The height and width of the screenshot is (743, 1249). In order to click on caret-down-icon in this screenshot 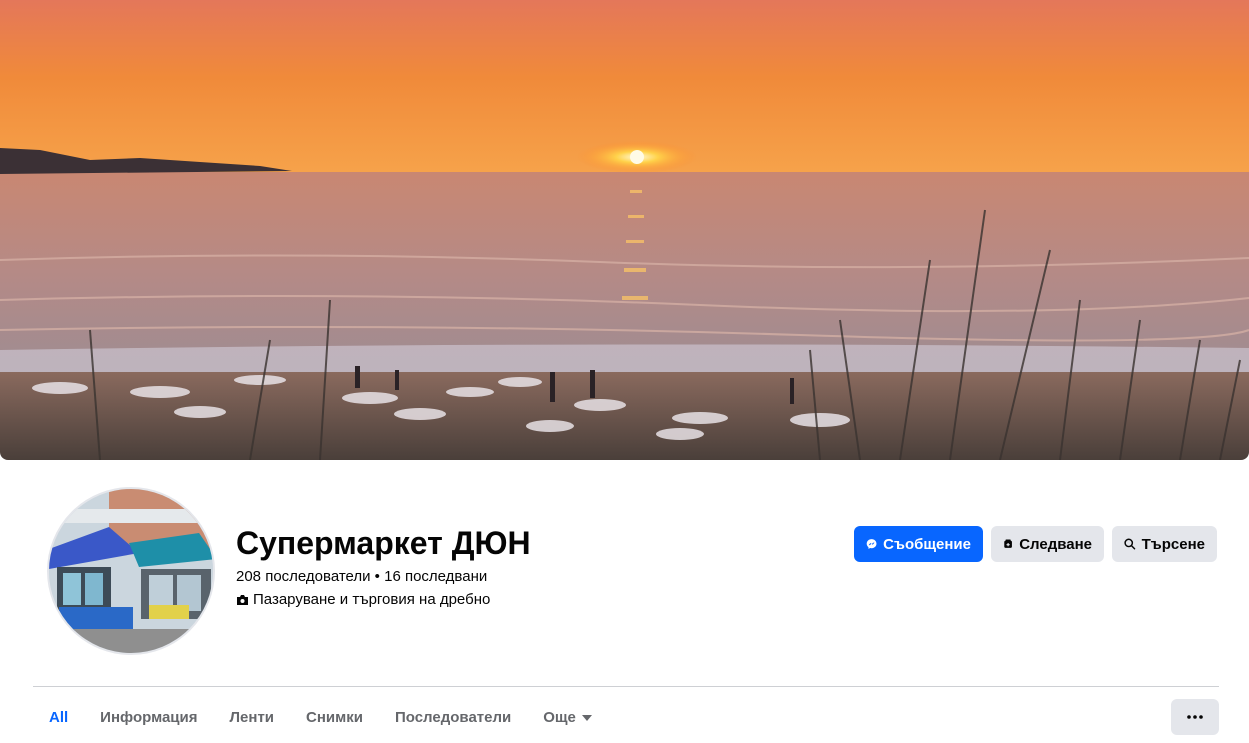, I will do `click(586, 718)`.